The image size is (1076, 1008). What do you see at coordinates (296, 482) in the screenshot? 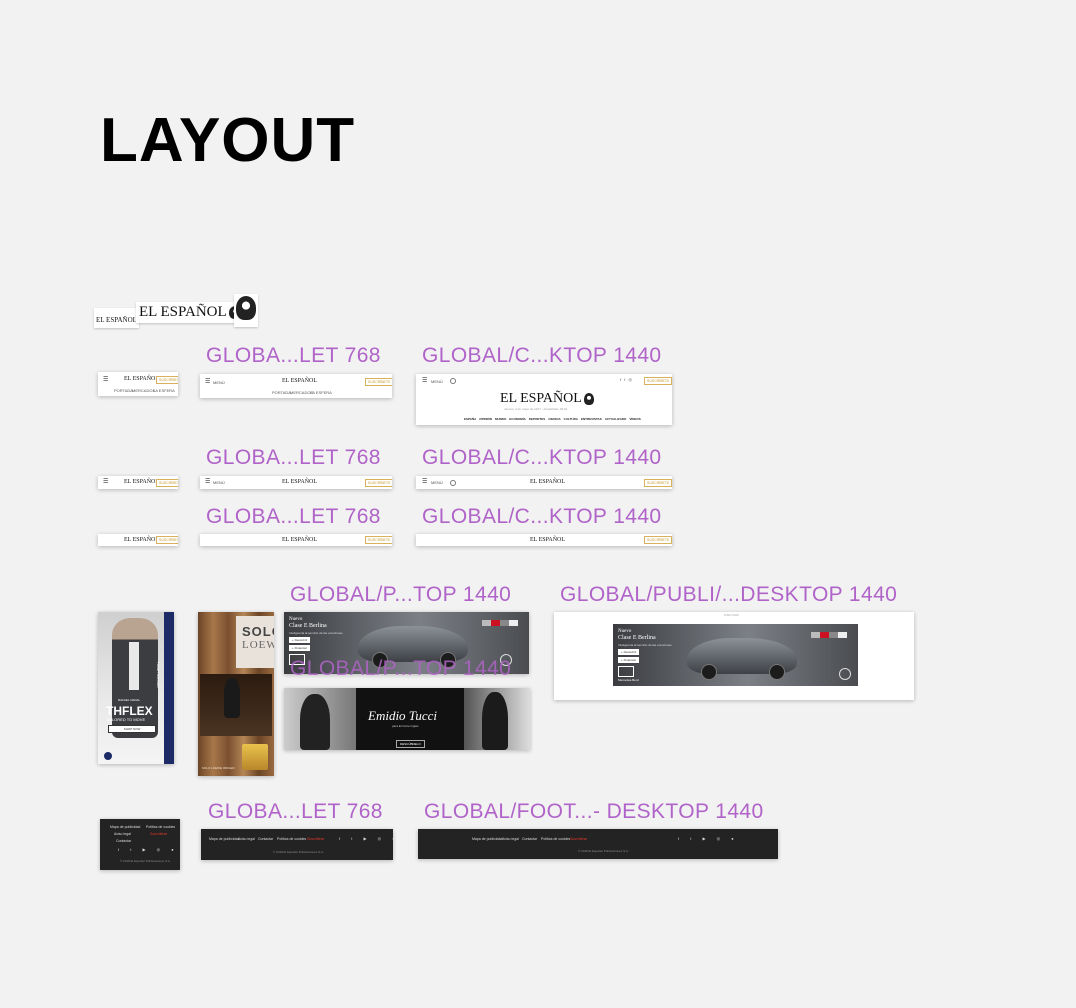
I see `header-tablet-compact: ☰ MENÚ EL ESPAÑOL SUSCRÍBETE` at bounding box center [296, 482].